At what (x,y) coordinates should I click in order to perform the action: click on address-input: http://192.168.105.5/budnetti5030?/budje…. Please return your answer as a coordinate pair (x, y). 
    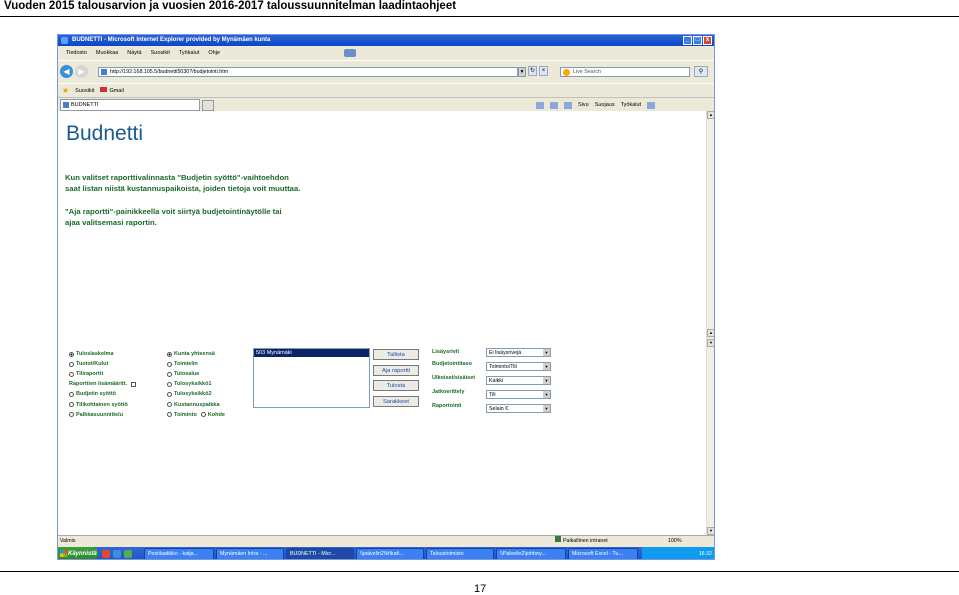
    Looking at the image, I should click on (308, 72).